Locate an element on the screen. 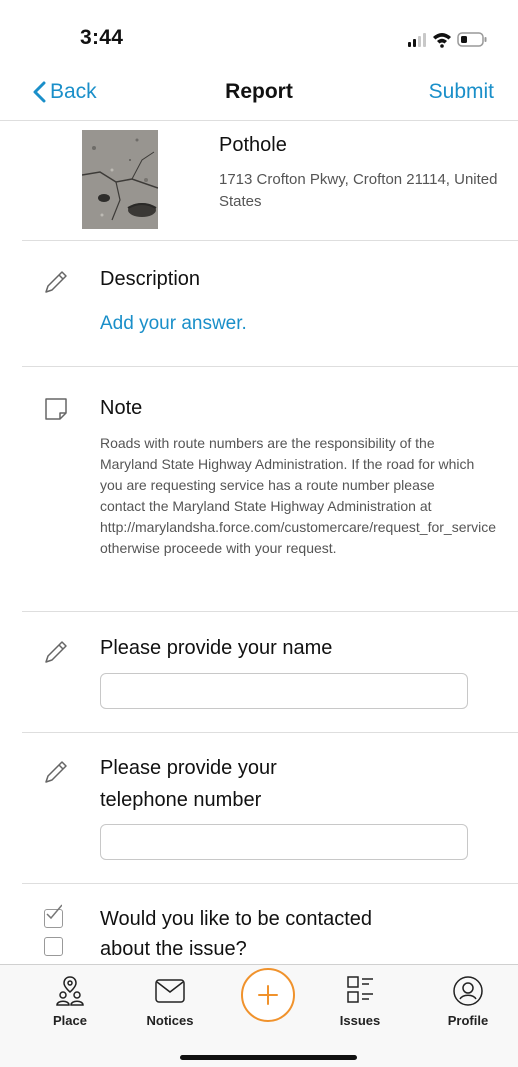 This screenshot has width=518, height=1067. plus-icon is located at coordinates (268, 995).